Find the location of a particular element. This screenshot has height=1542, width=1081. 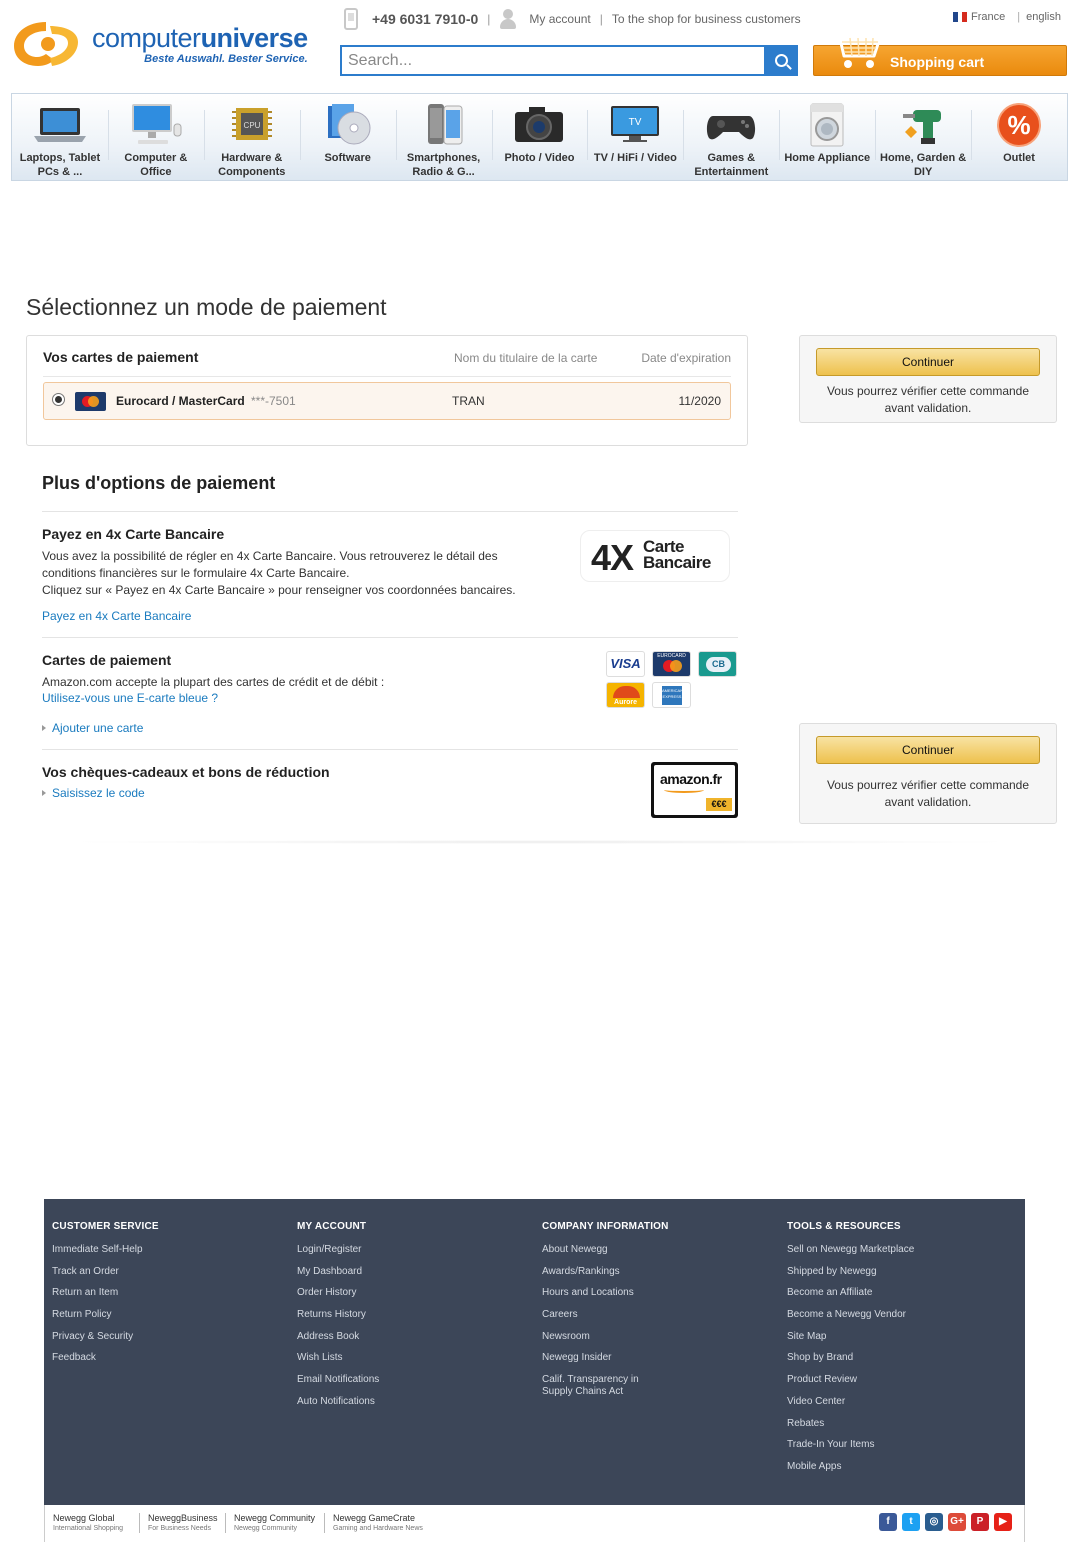

footer-link: Feedback is located at coordinates (105, 1358).